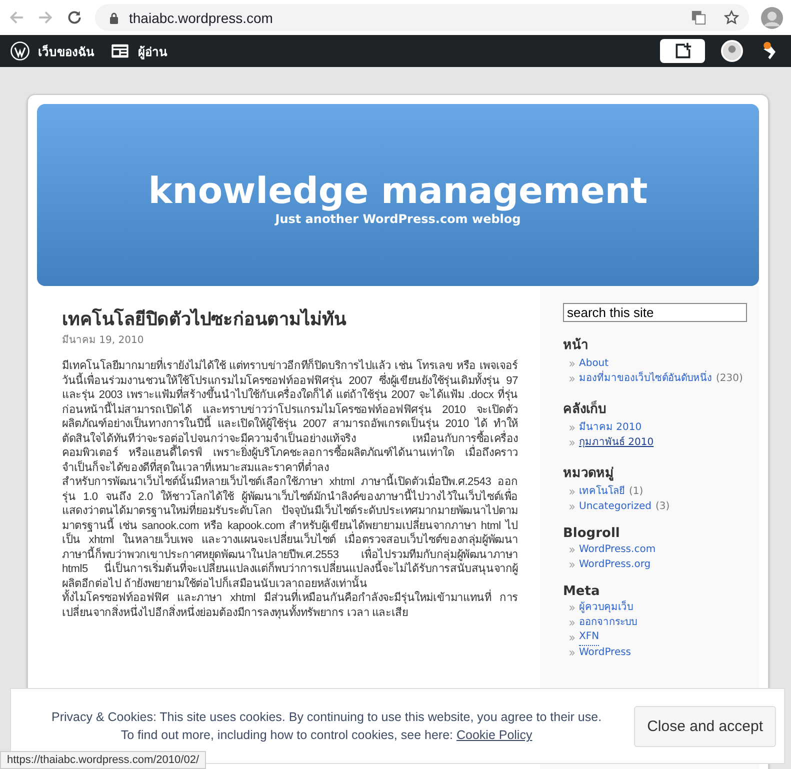 This screenshot has height=769, width=791. I want to click on sidebar-link: ผู้ควบคุมเว็บ, so click(606, 608).